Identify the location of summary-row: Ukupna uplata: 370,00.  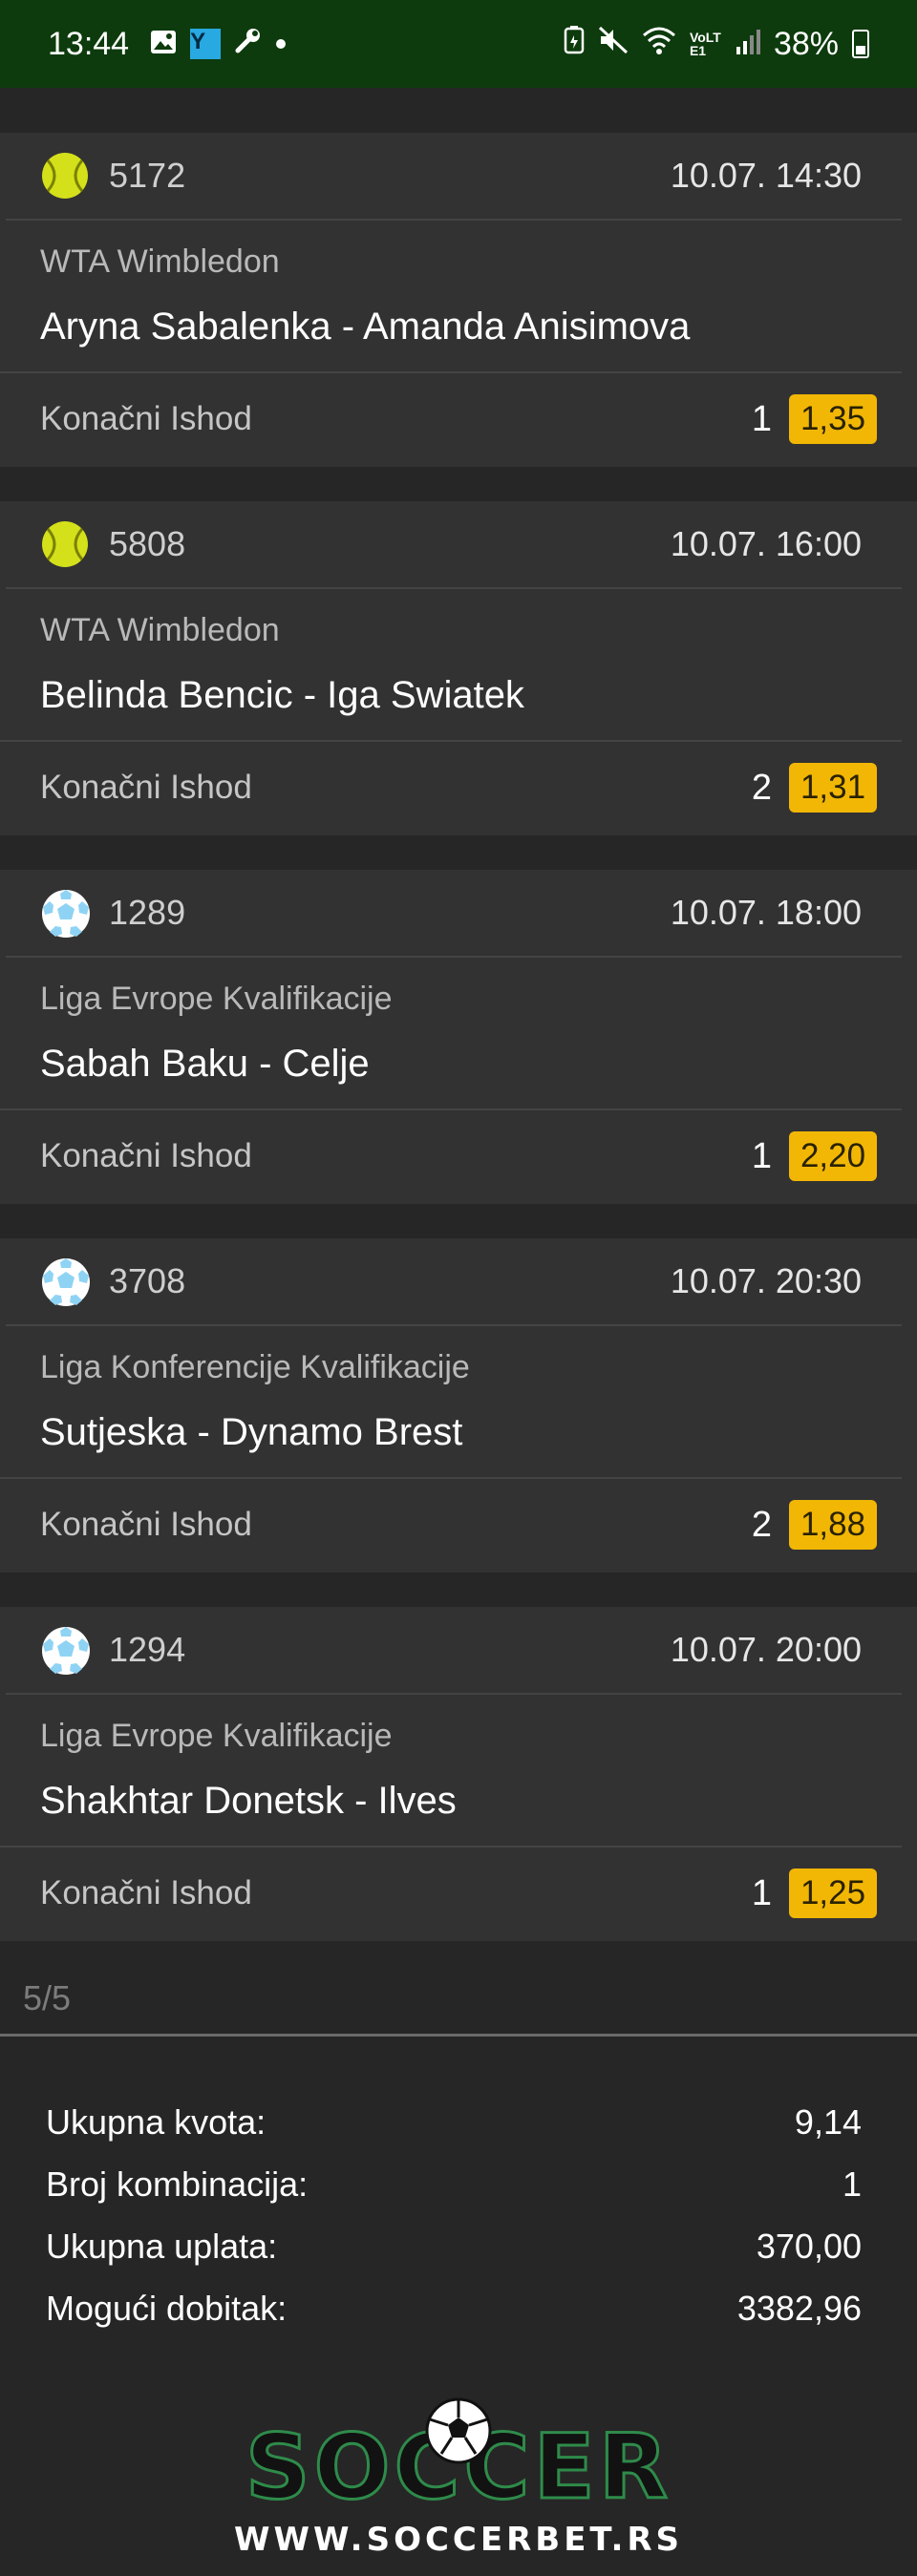
(454, 2246).